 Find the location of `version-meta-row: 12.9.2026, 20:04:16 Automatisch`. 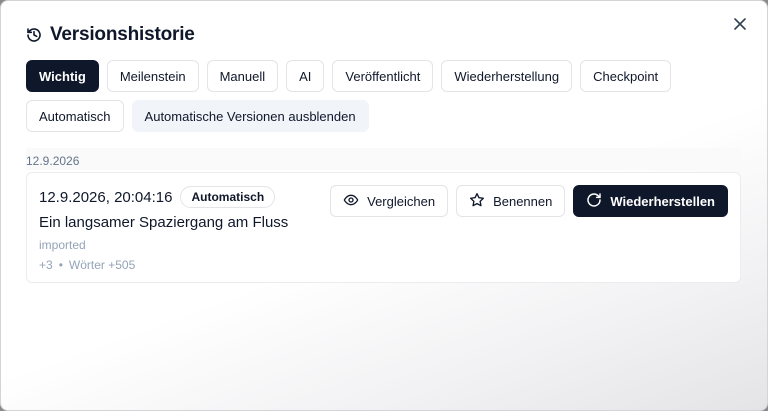

version-meta-row: 12.9.2026, 20:04:16 Automatisch is located at coordinates (163, 197).